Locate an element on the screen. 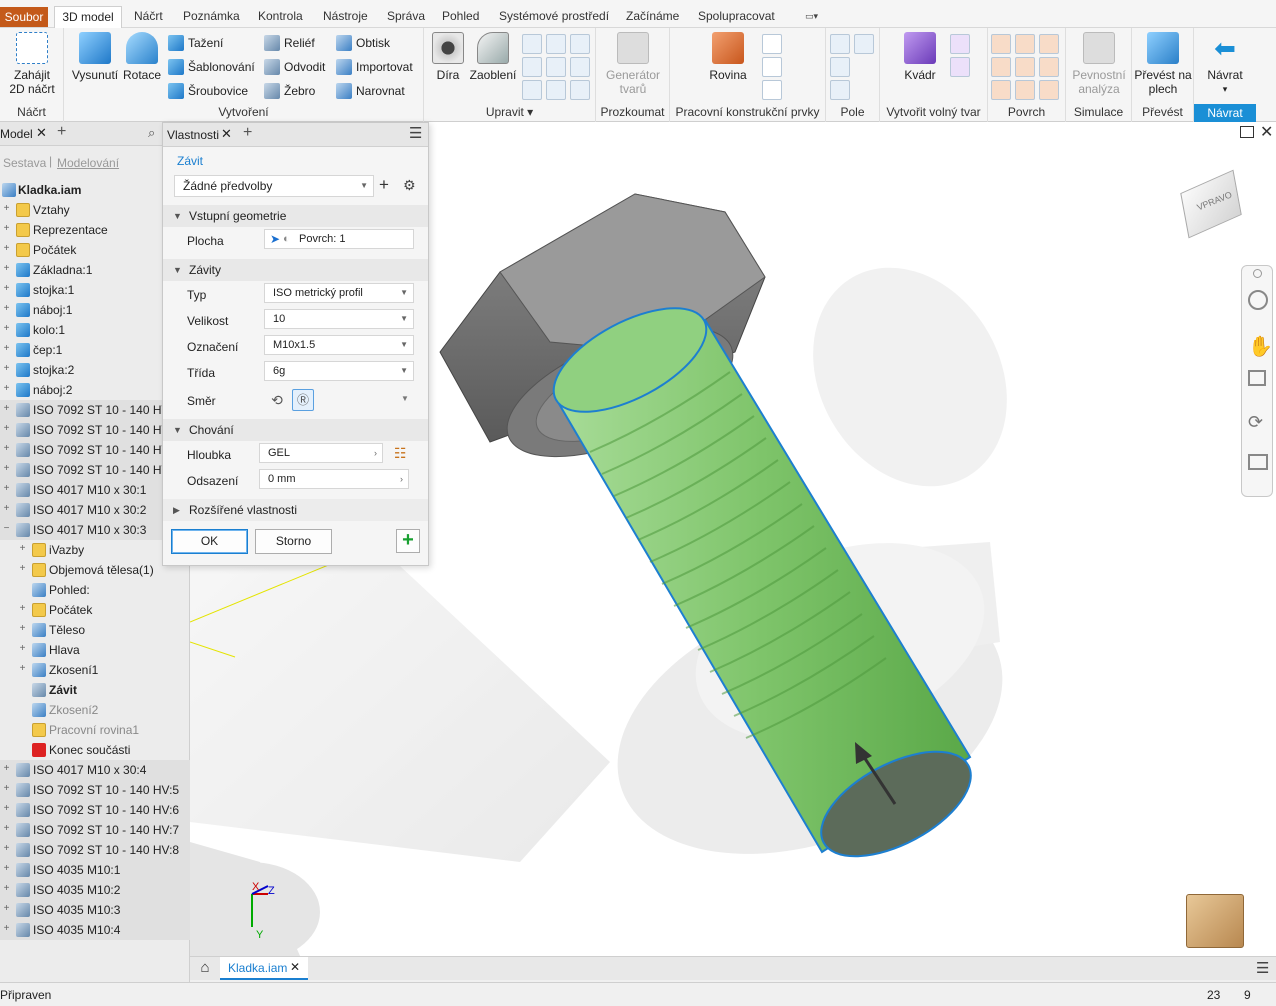  trim-icon is located at coordinates (1001, 67).